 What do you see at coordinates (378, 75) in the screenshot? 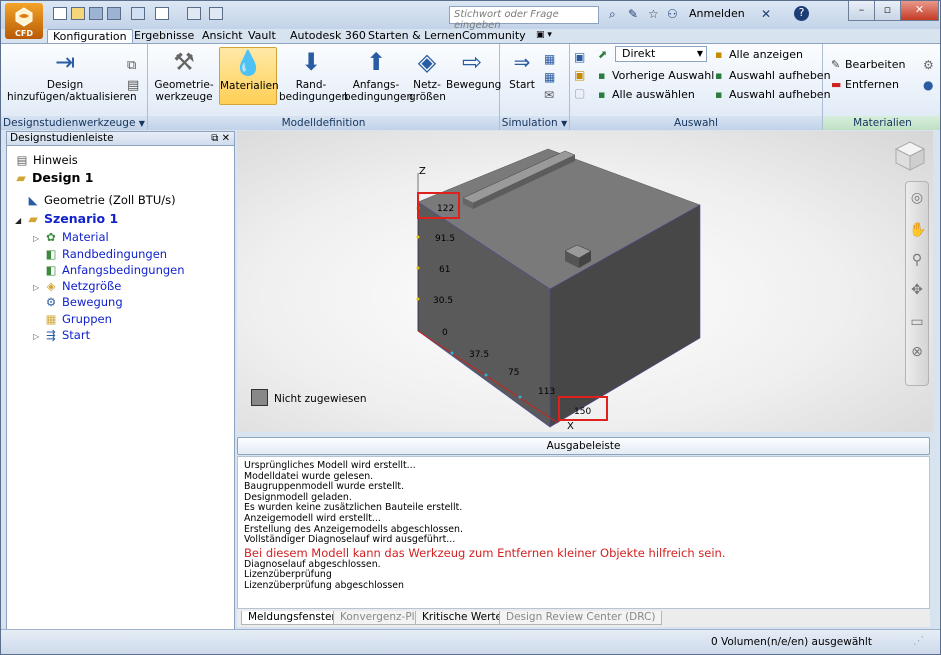
I see `initial-conditions-button: ⬆ Anfangs-bedingungen` at bounding box center [378, 75].